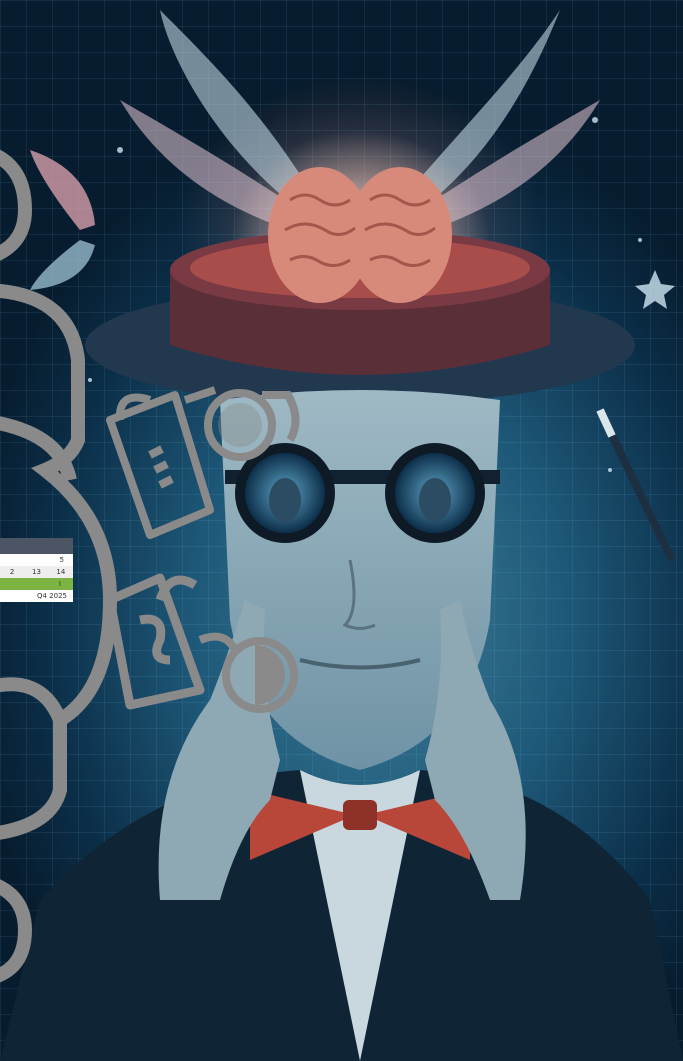 The width and height of the screenshot is (683, 1061). I want to click on timeline-year-label: 5, so click(61, 560).